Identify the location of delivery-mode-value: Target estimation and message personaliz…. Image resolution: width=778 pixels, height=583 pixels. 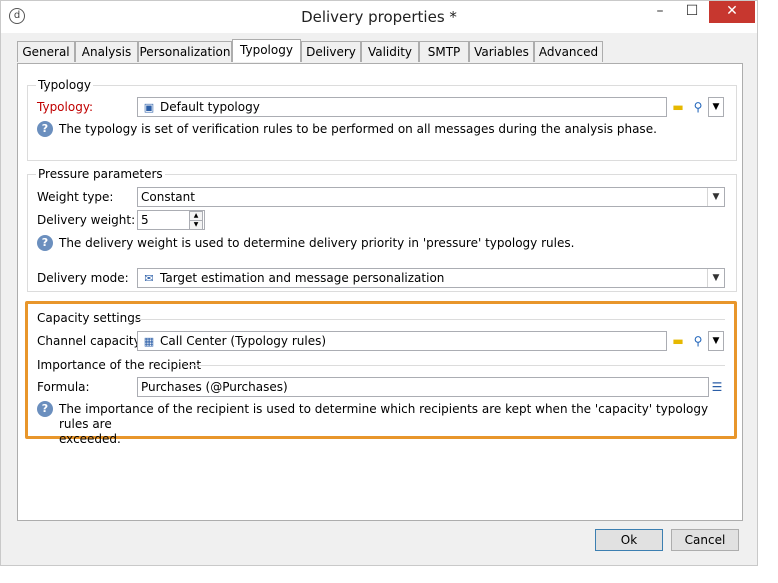
(302, 278).